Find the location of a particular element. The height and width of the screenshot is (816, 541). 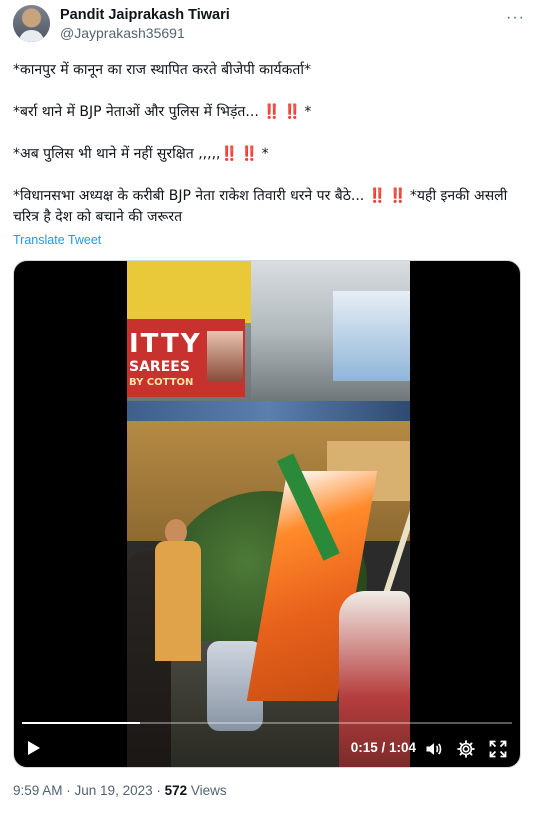

tweet-line-2-end: * is located at coordinates (305, 112).